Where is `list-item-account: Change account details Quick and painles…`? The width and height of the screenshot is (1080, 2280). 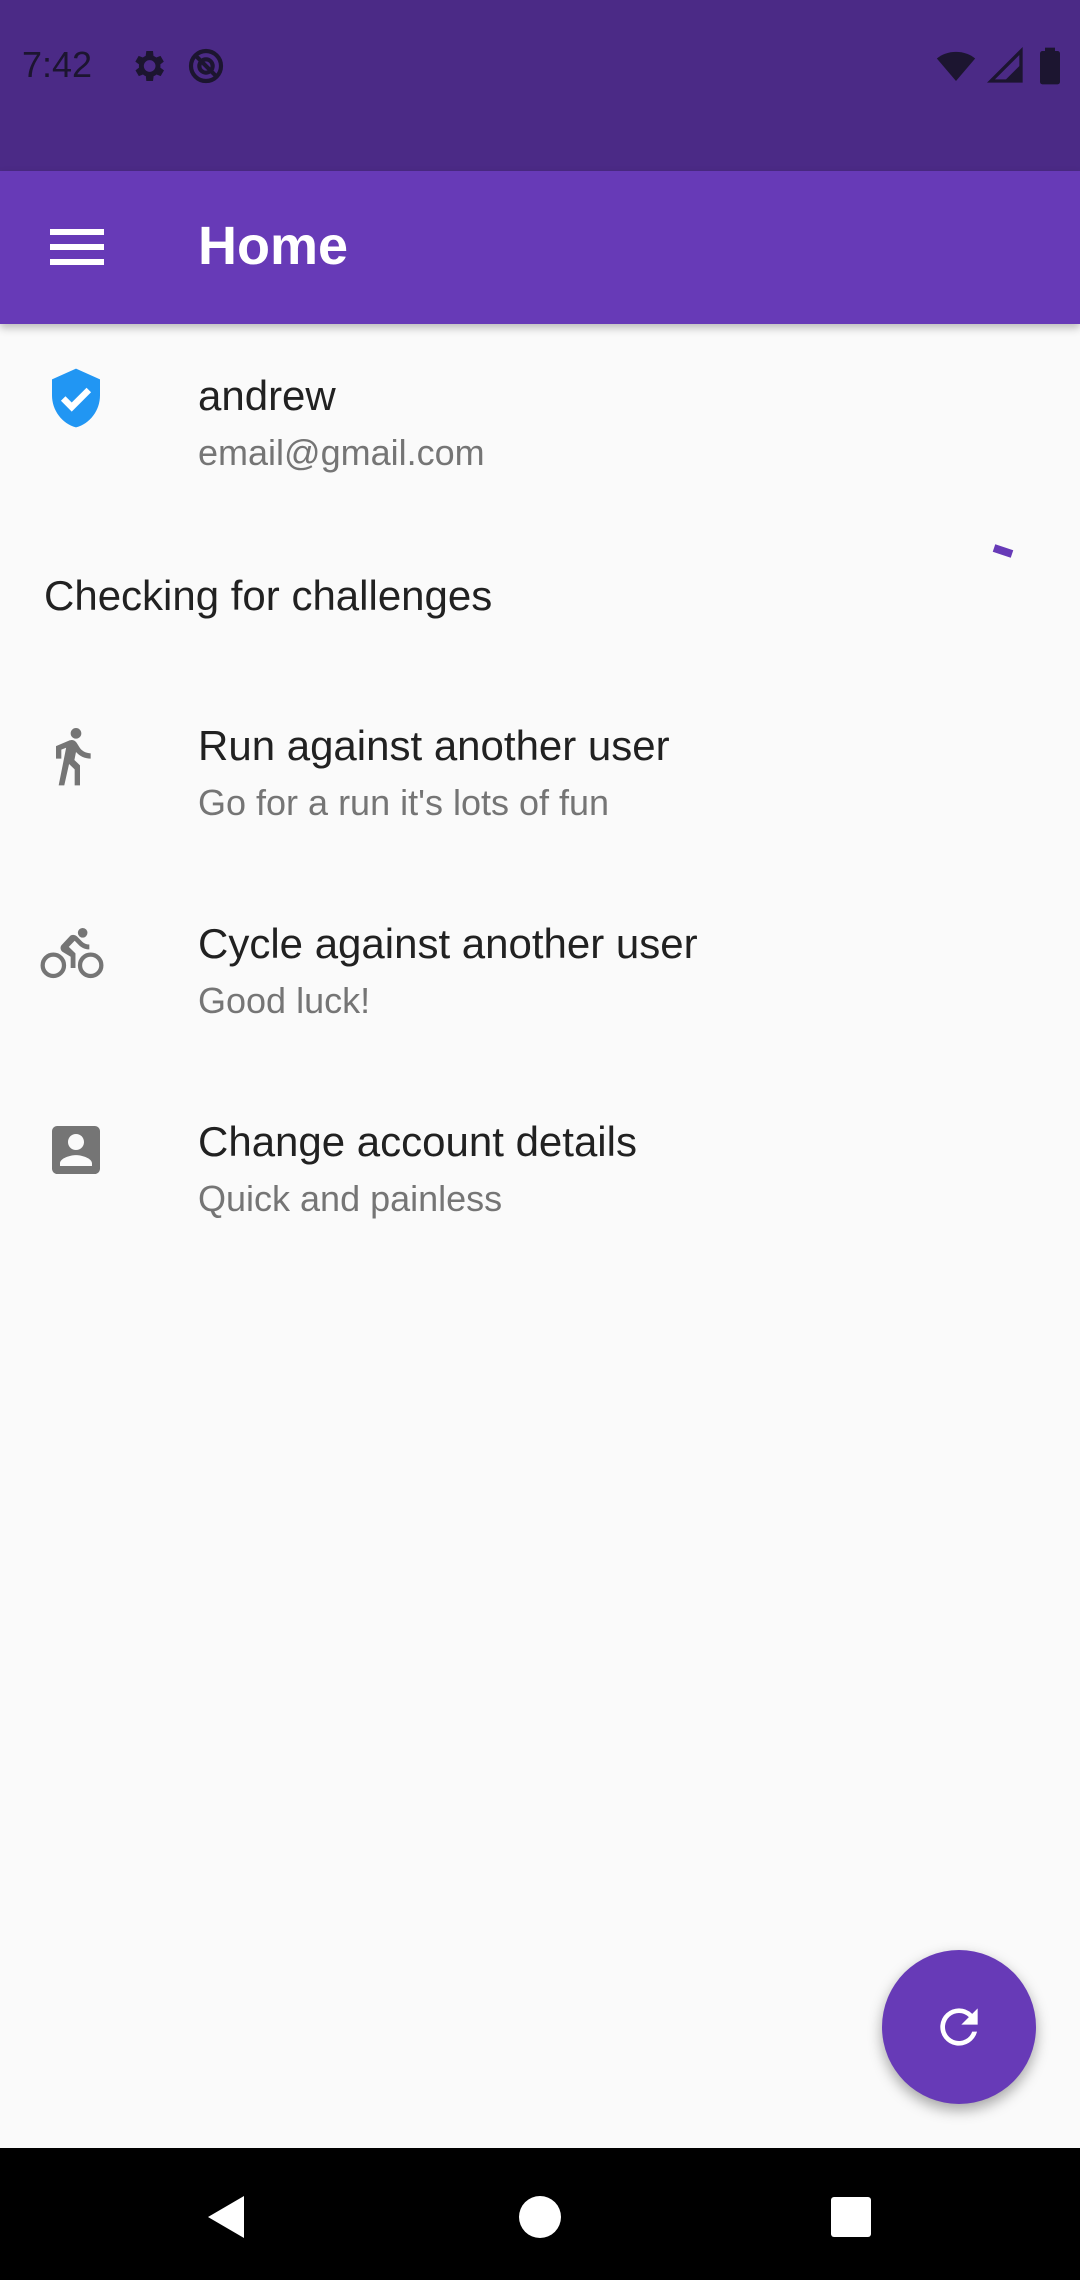 list-item-account: Change account details Quick and painles… is located at coordinates (540, 1191).